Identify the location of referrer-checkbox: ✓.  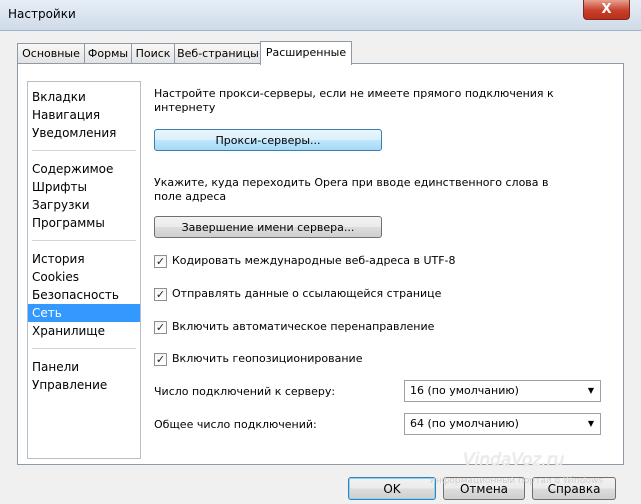
(160, 294).